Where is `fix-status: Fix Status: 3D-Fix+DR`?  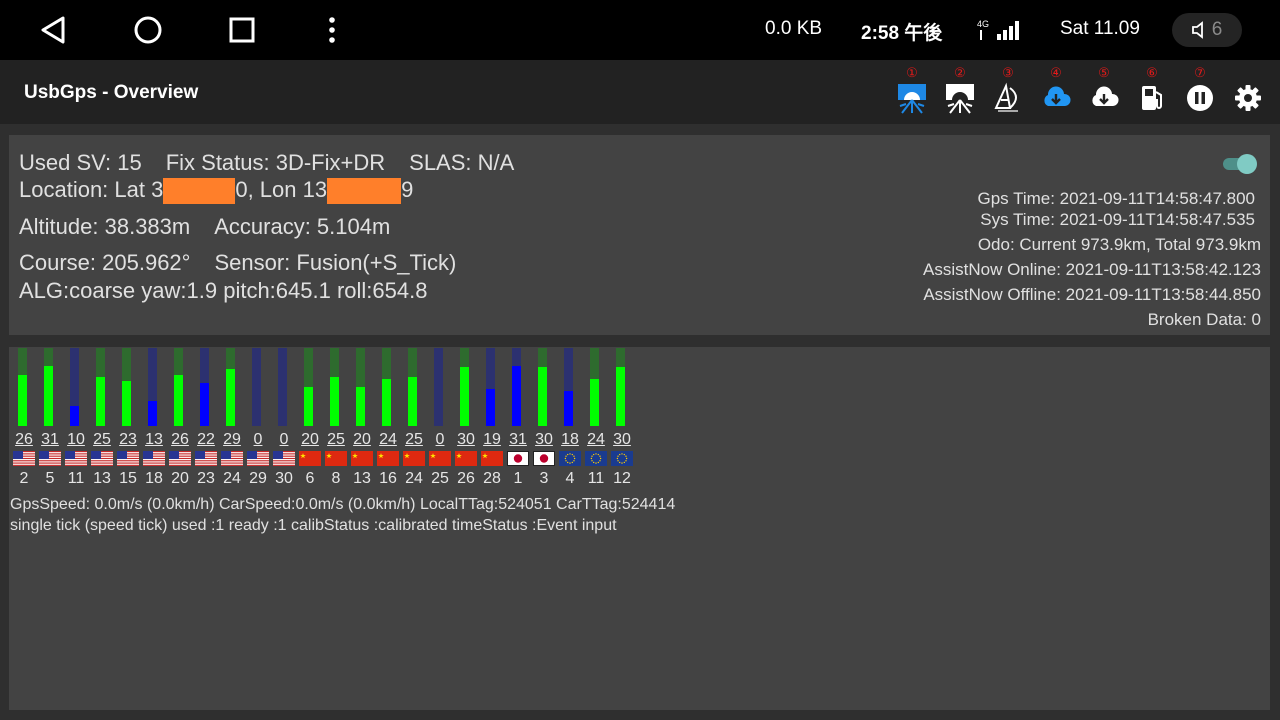
fix-status: Fix Status: 3D-Fix+DR is located at coordinates (275, 162).